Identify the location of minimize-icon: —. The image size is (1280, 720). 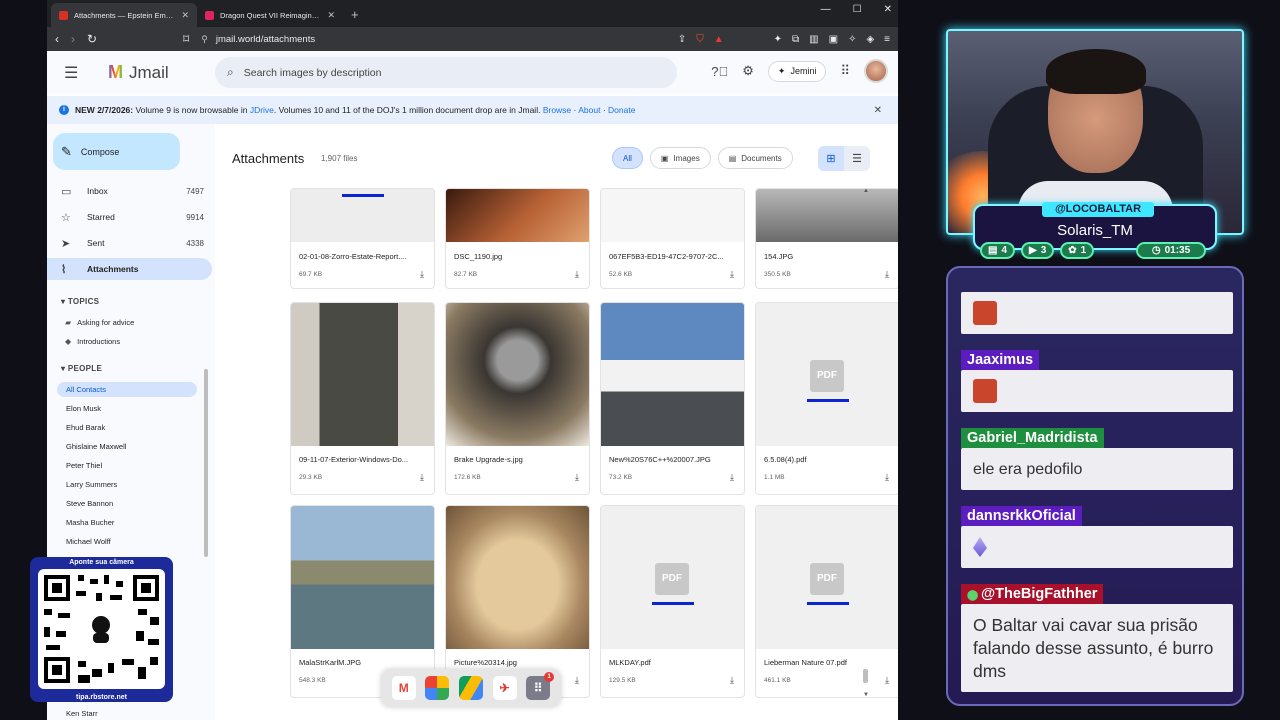
(826, 9).